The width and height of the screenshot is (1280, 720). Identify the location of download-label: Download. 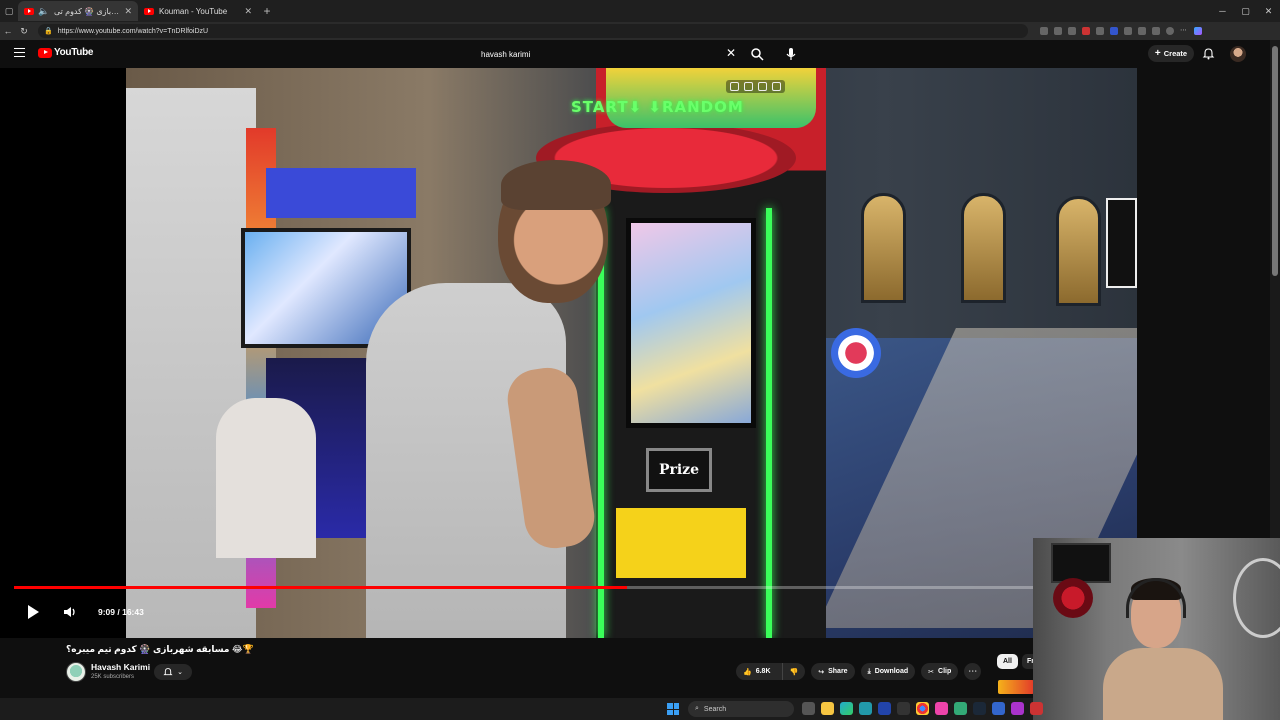
(891, 671).